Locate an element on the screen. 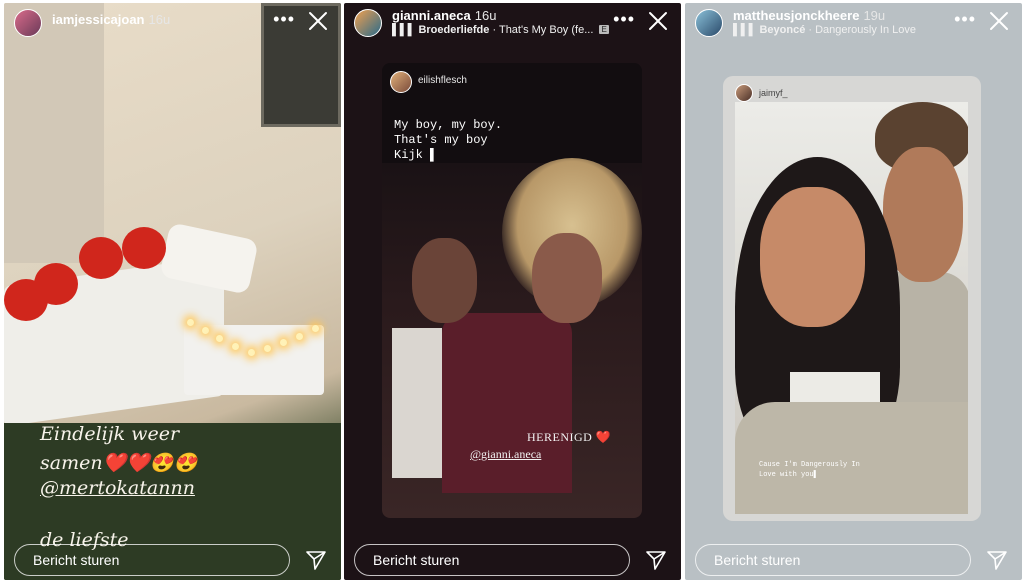 Image resolution: width=1024 pixels, height=583 pixels. username: iamjessicajoan is located at coordinates (98, 19).